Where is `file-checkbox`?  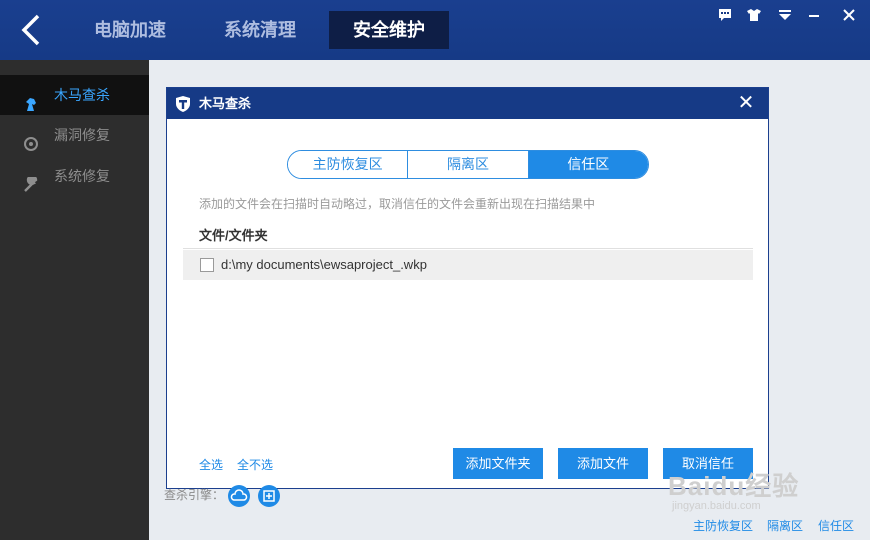
file-checkbox is located at coordinates (207, 265).